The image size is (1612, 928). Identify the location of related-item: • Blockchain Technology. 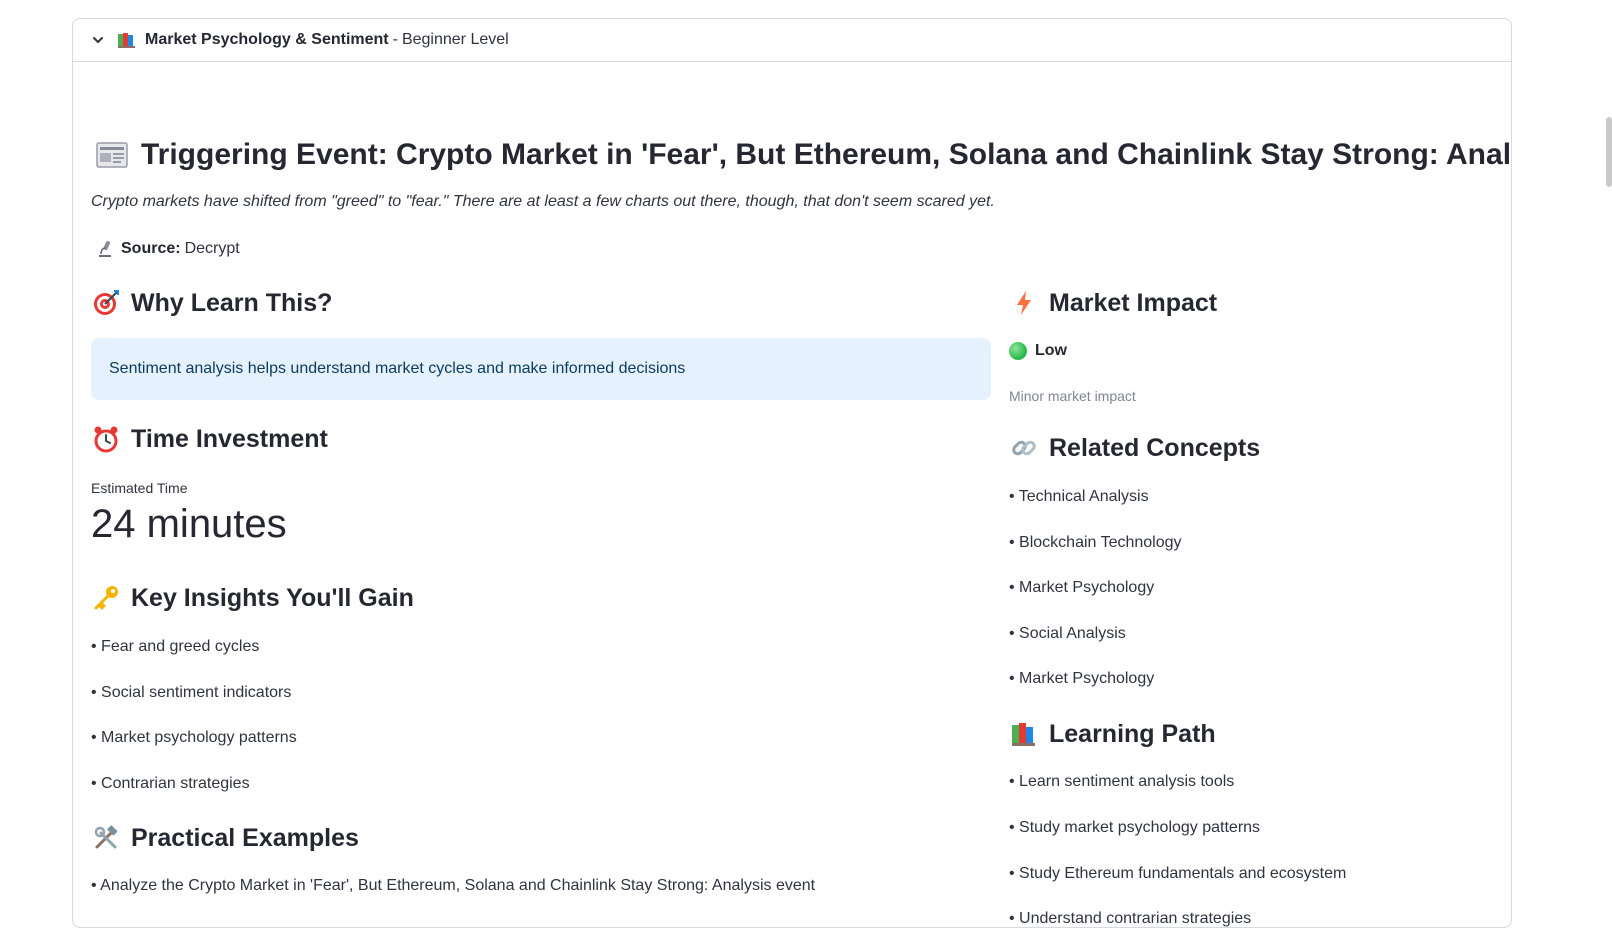
(1095, 542).